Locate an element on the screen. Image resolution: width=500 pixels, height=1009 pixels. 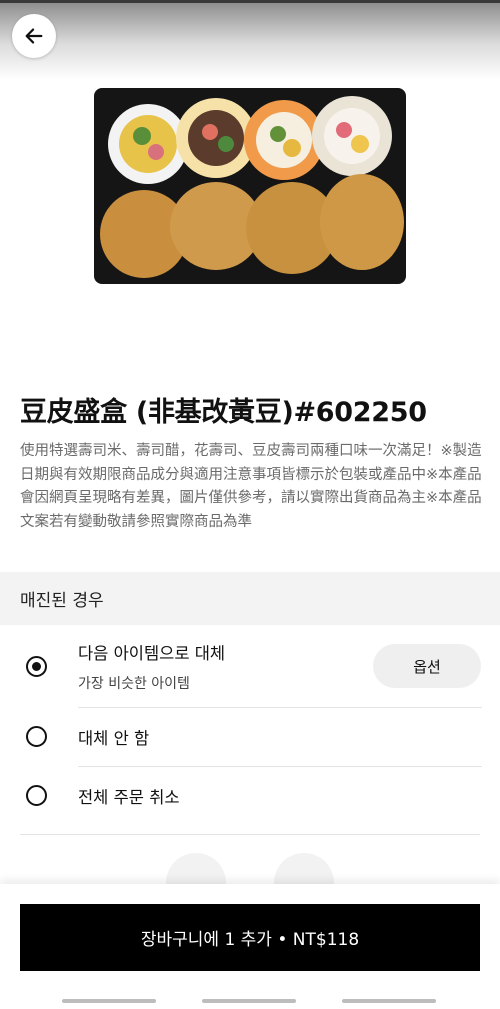
arrow-left-icon is located at coordinates (34, 36).